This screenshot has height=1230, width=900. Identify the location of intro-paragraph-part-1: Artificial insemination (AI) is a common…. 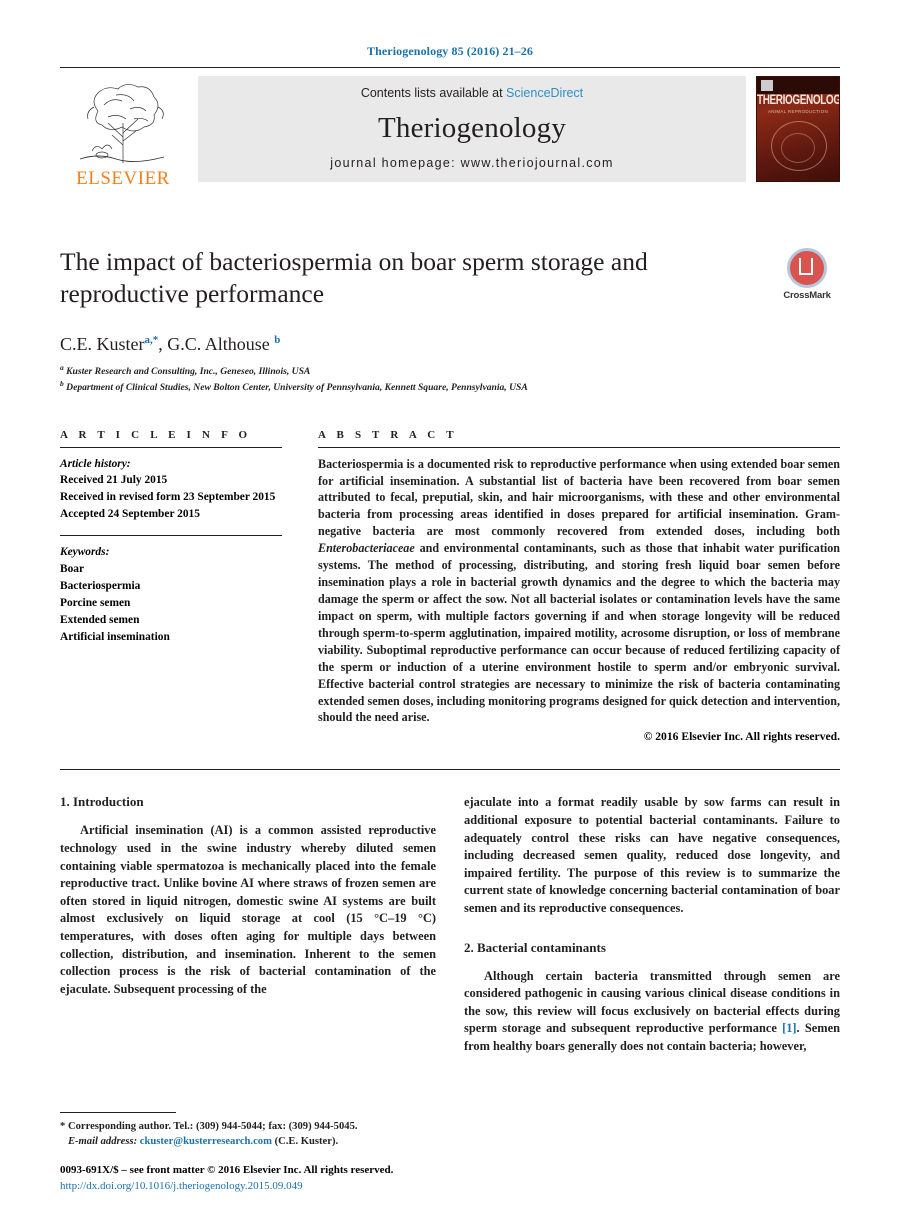
(248, 909).